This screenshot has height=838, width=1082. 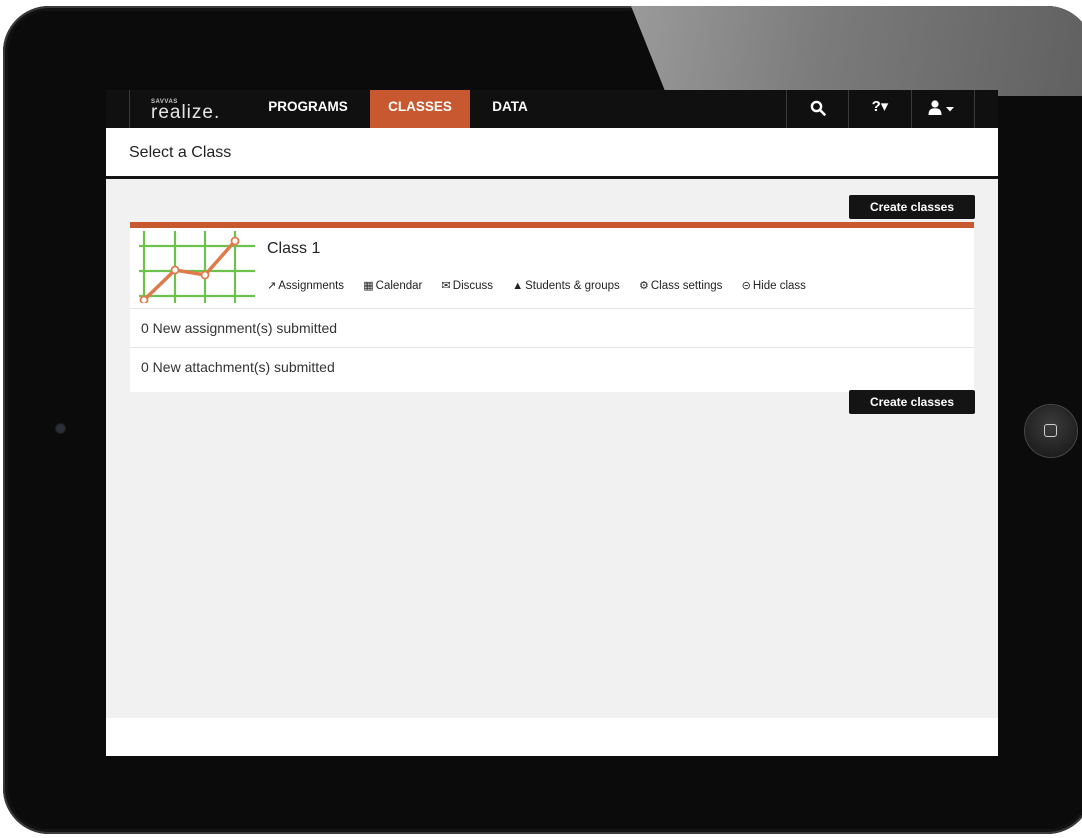 I want to click on attachments-submitted-row: 0 New attachment(s) submitted, so click(x=552, y=366).